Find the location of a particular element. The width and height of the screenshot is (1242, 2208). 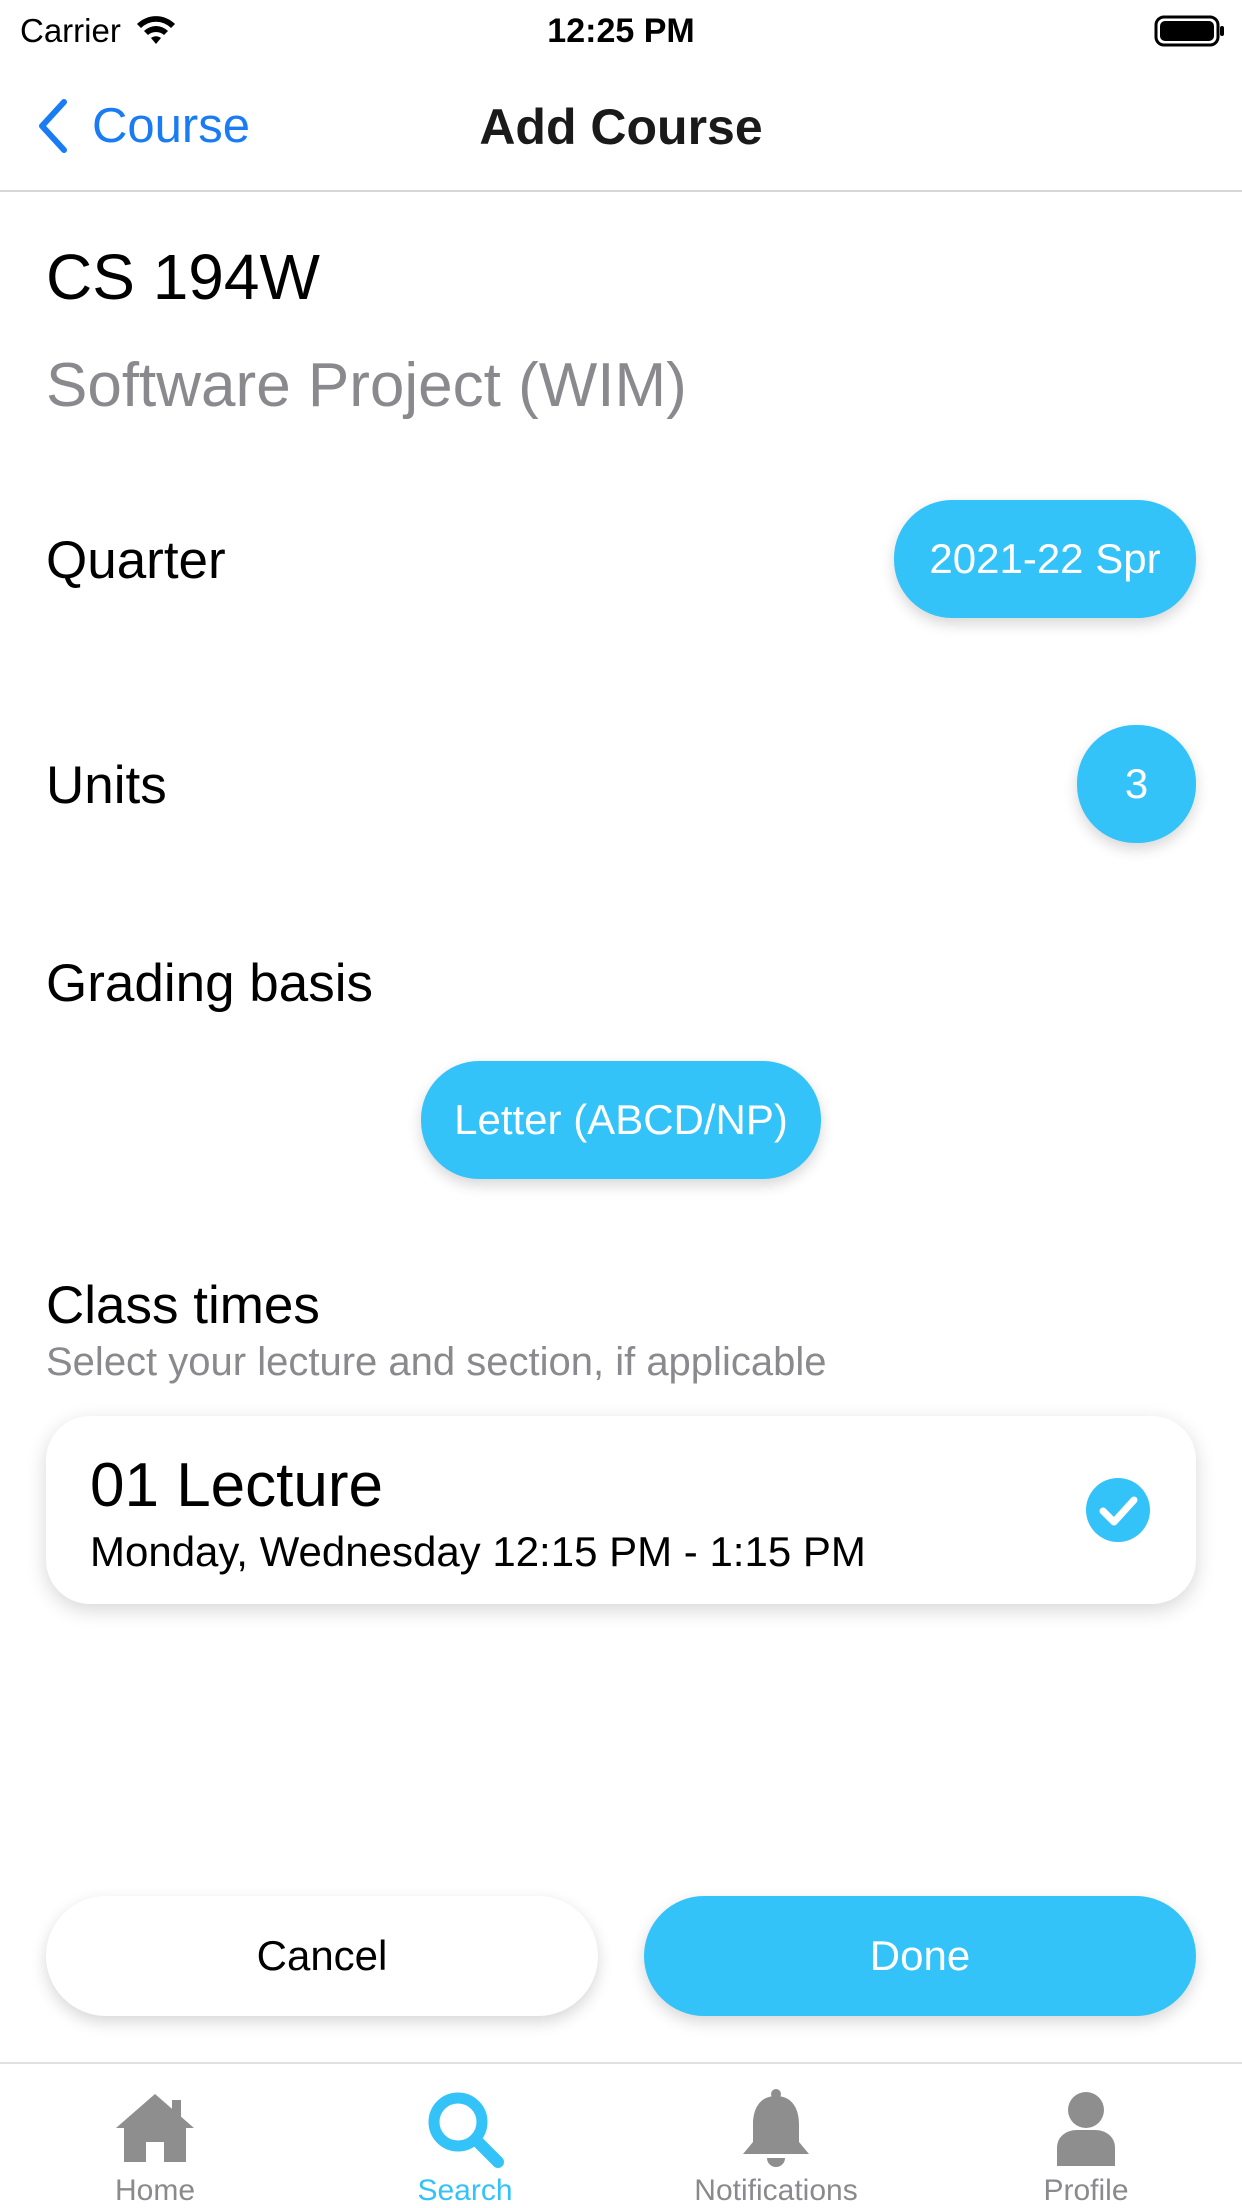

tab-home: Home is located at coordinates (155, 2136).